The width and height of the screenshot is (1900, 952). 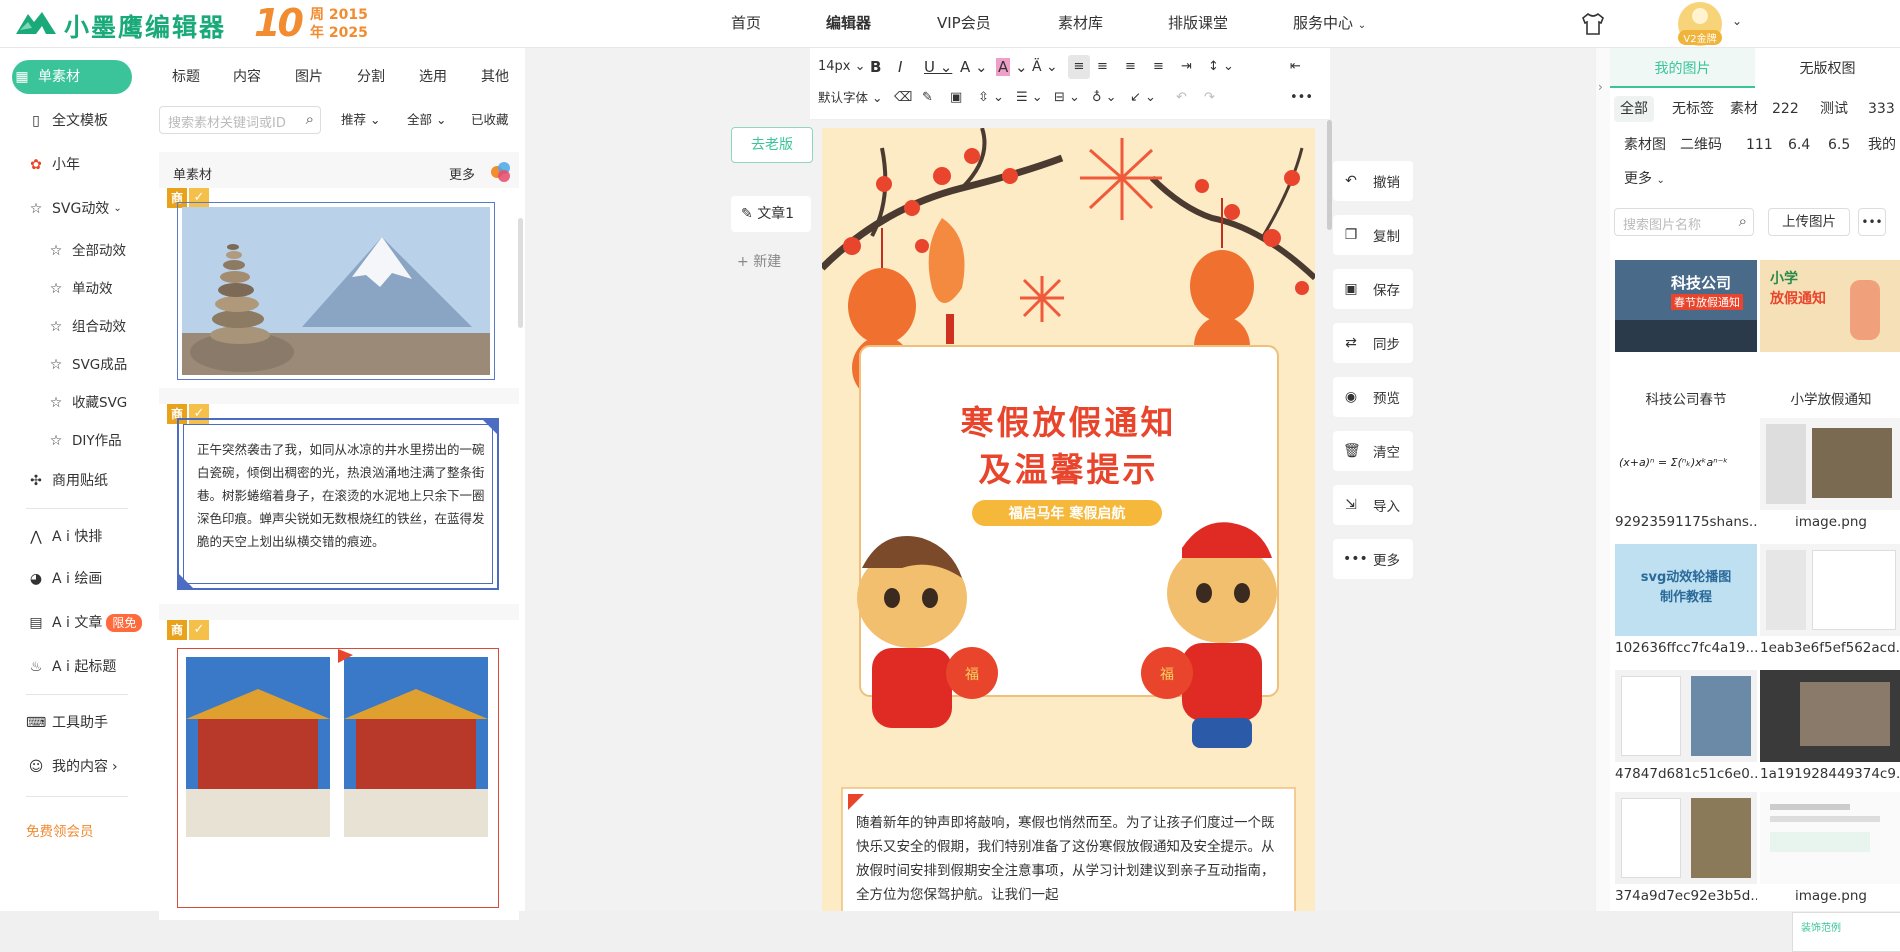 What do you see at coordinates (1104, 98) in the screenshot?
I see `bulb-icon: ♁ ⌄` at bounding box center [1104, 98].